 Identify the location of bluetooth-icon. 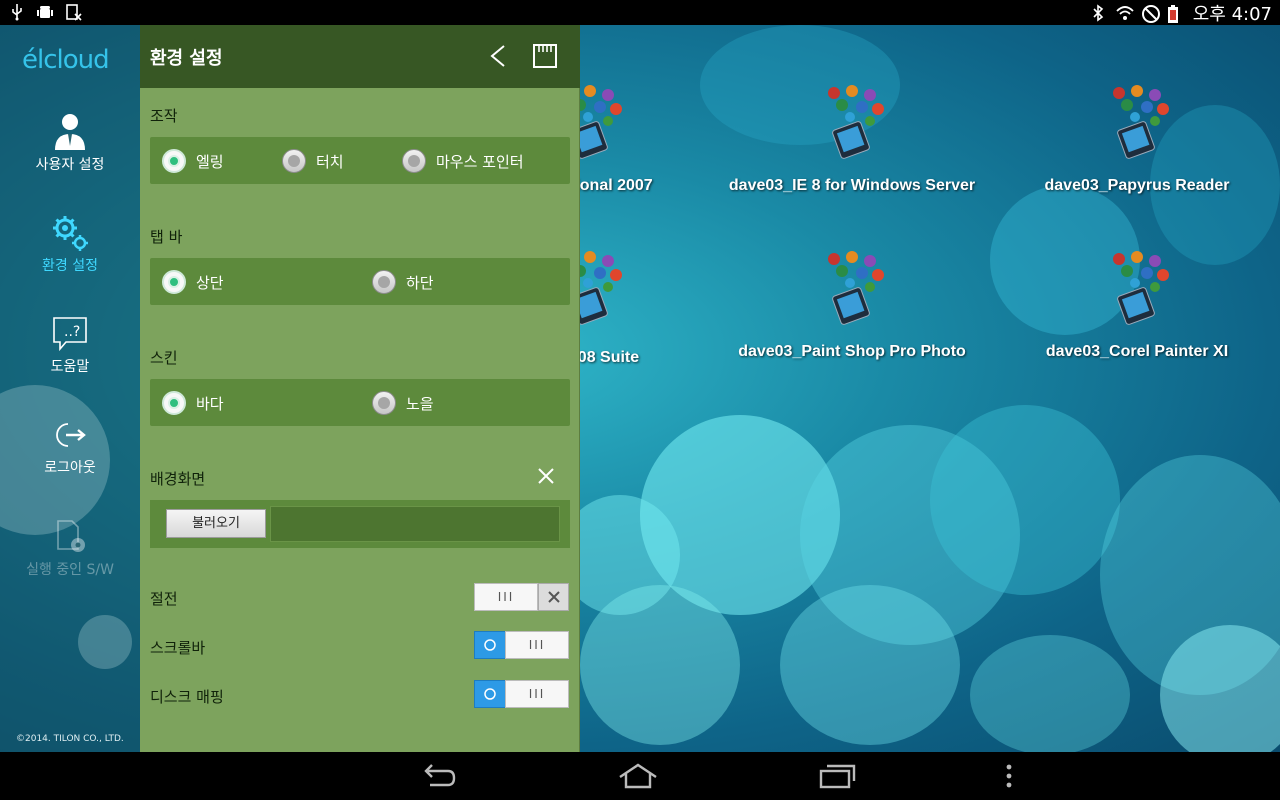
(1098, 13).